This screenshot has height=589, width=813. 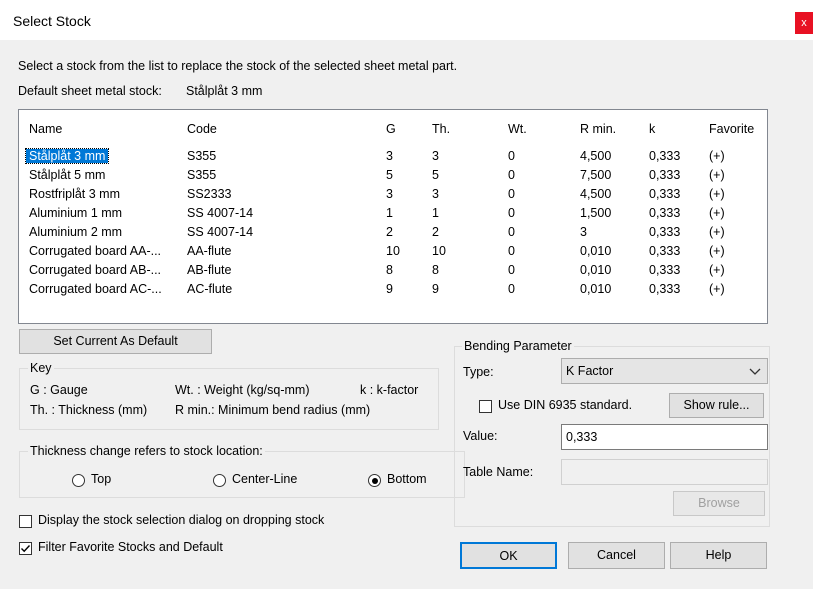 I want to click on stock-gauge: 2, so click(x=389, y=232).